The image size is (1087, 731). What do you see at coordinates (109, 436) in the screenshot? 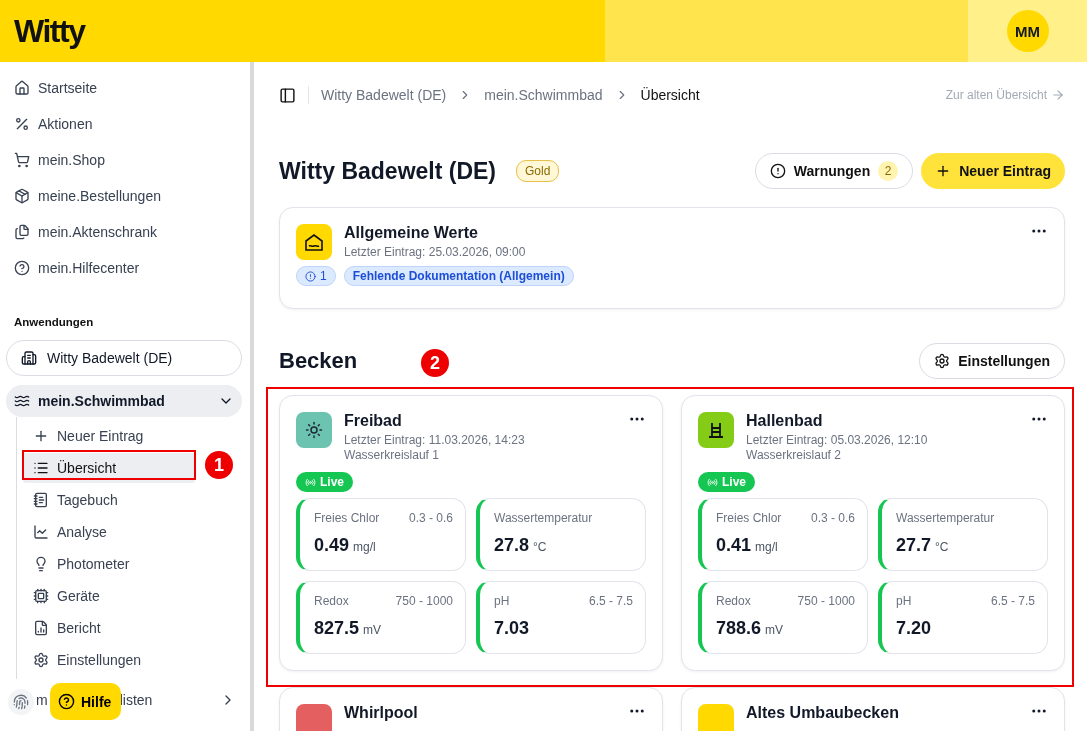
I see `nav-subitem: Neuer Eintrag` at bounding box center [109, 436].